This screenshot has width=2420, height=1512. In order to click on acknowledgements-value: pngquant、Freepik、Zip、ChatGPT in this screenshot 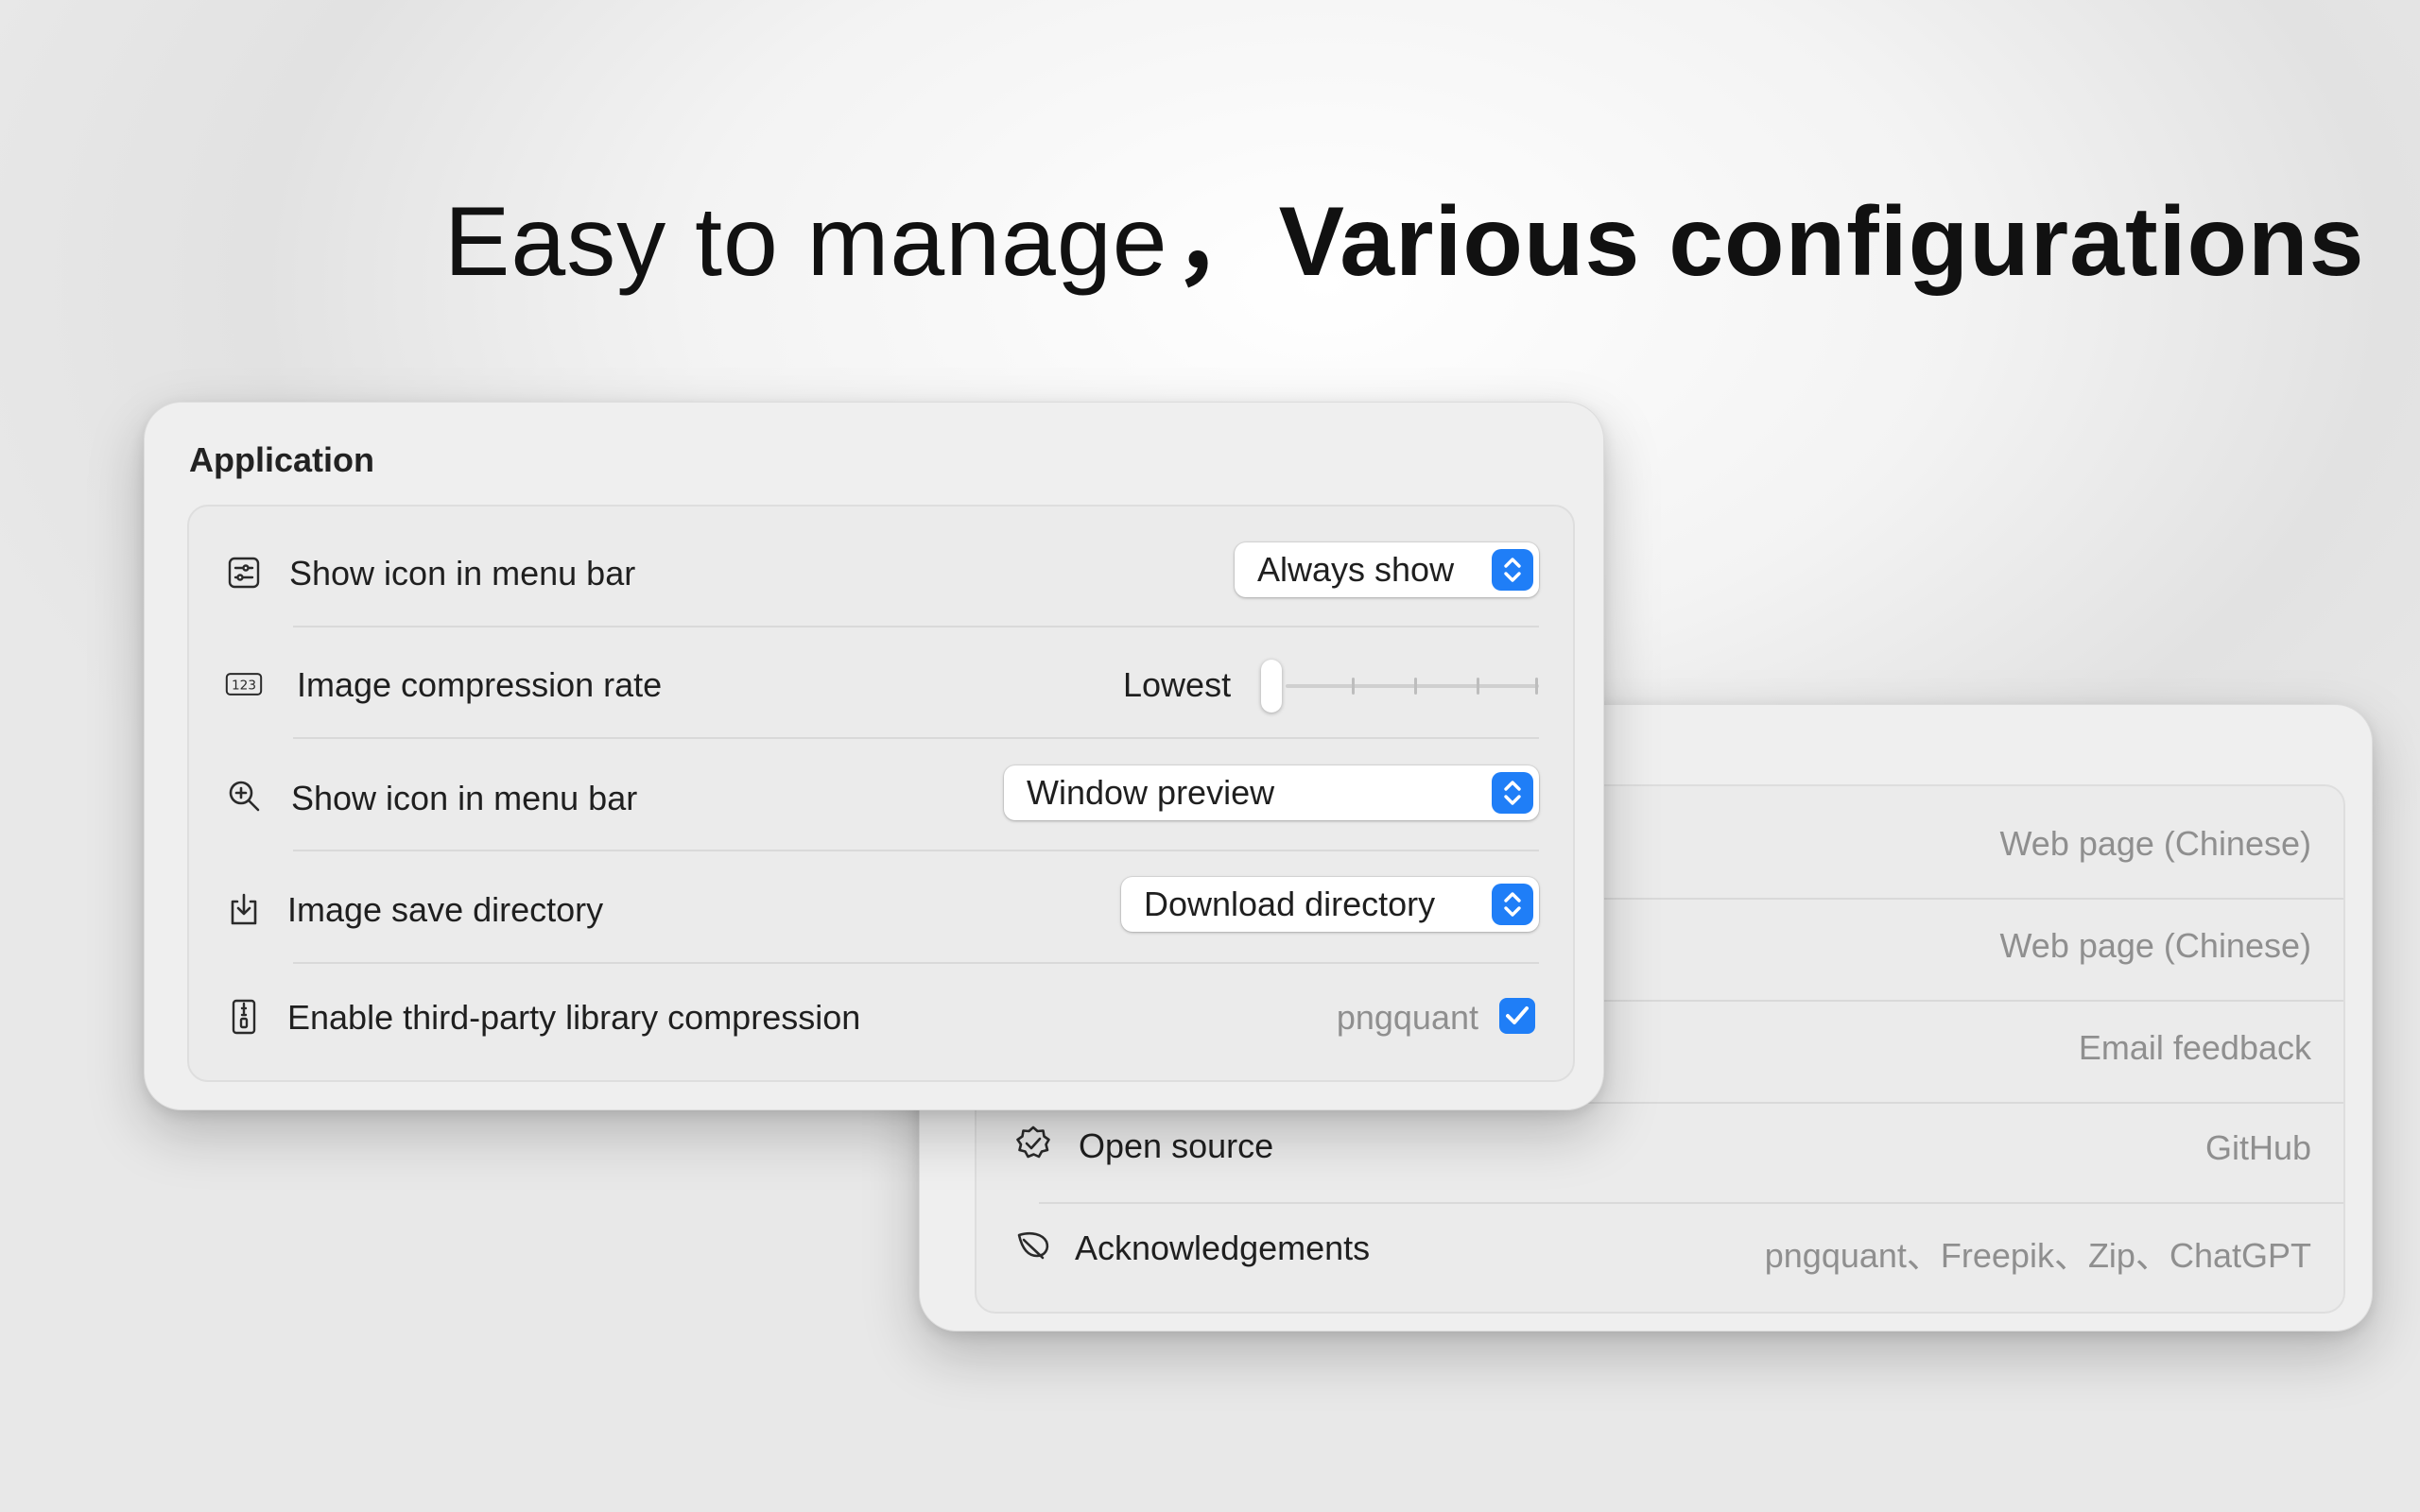, I will do `click(2038, 1255)`.